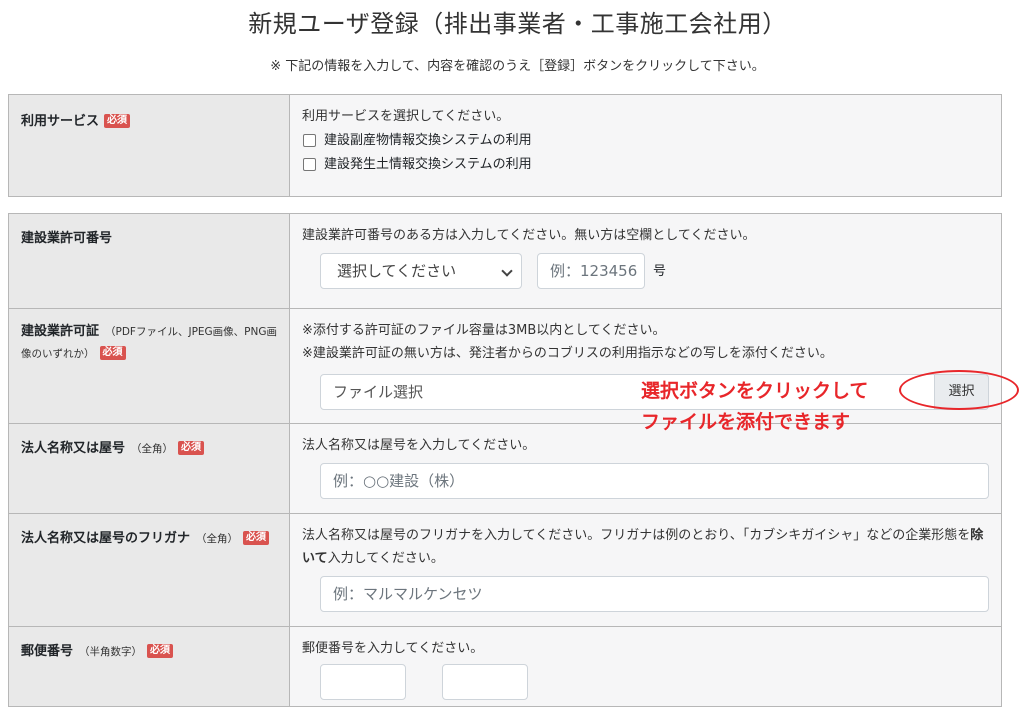  What do you see at coordinates (363, 682) in the screenshot?
I see `postal-code-first-input` at bounding box center [363, 682].